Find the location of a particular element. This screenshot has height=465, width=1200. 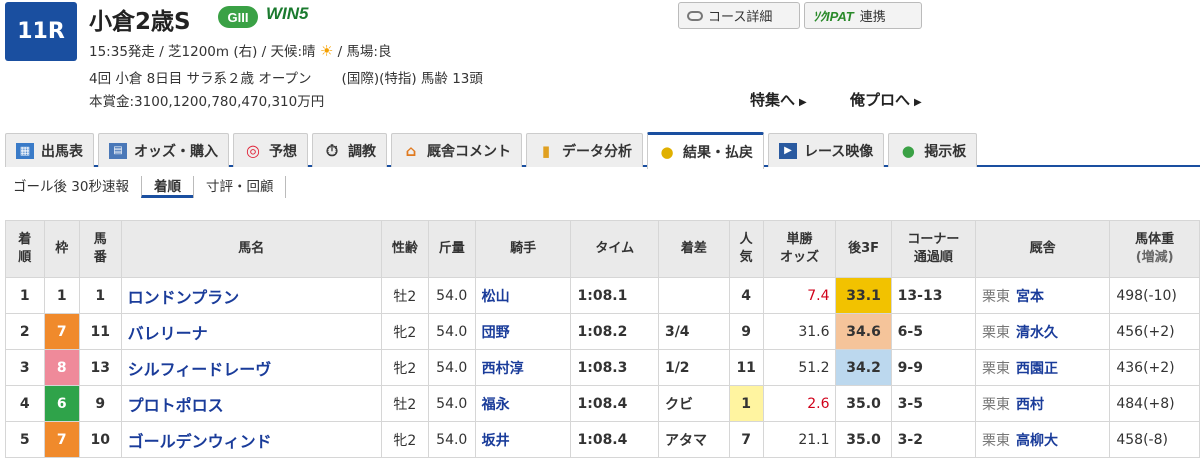

horse-name-cell: シルフィードレーヴ is located at coordinates (251, 367).